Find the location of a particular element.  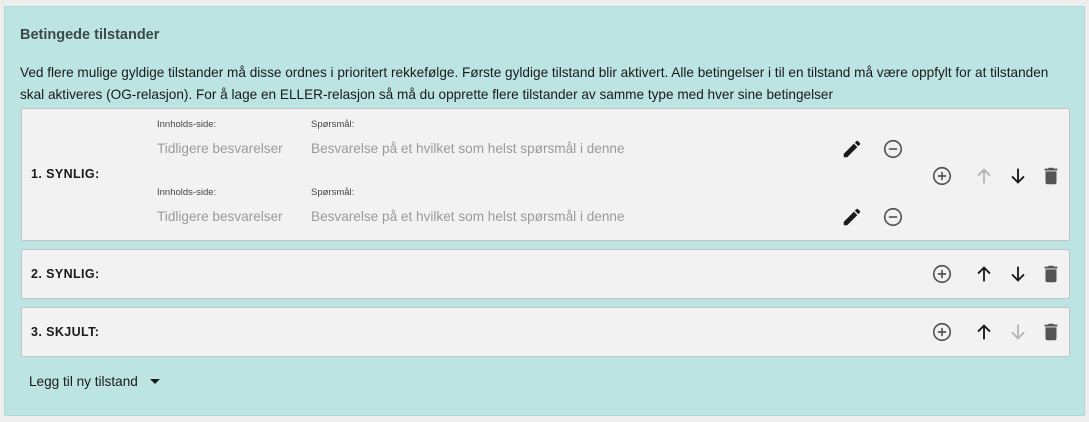

state-row-3: 3. SKJULT: is located at coordinates (545, 332).